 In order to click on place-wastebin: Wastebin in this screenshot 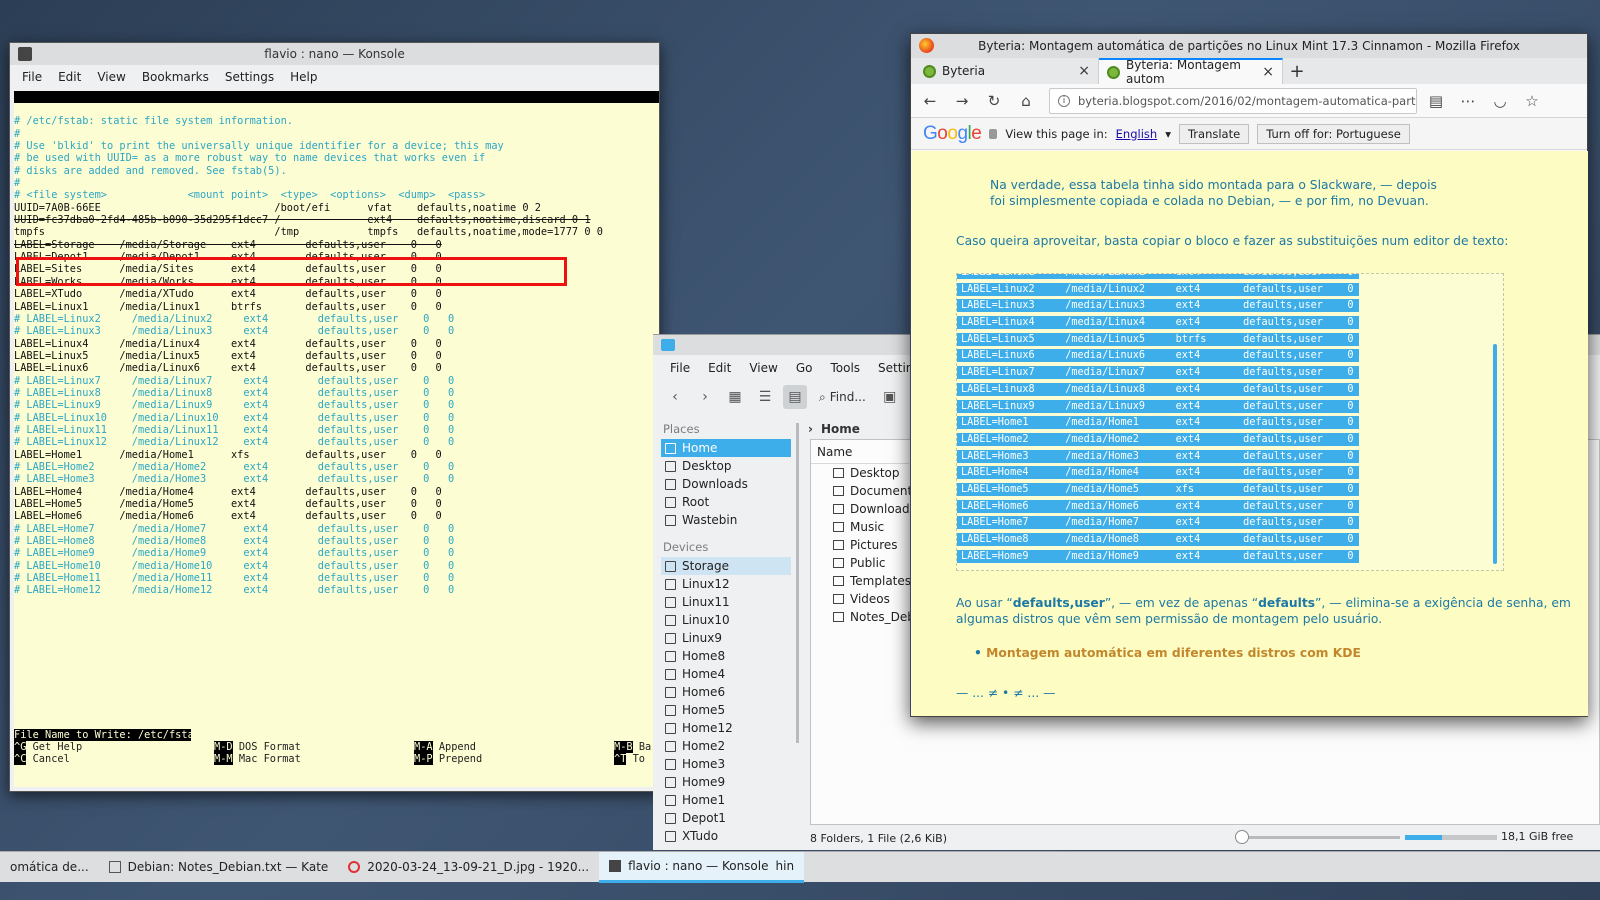, I will do `click(726, 520)`.